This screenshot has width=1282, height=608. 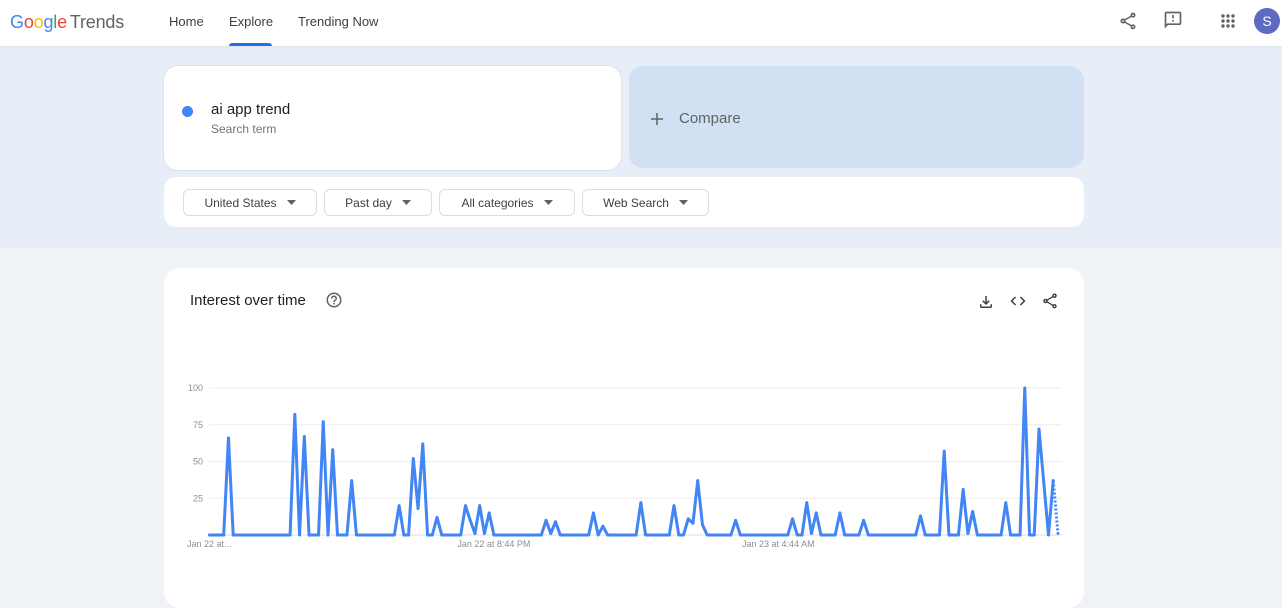 What do you see at coordinates (250, 110) in the screenshot?
I see `search-term-input: ai app trend` at bounding box center [250, 110].